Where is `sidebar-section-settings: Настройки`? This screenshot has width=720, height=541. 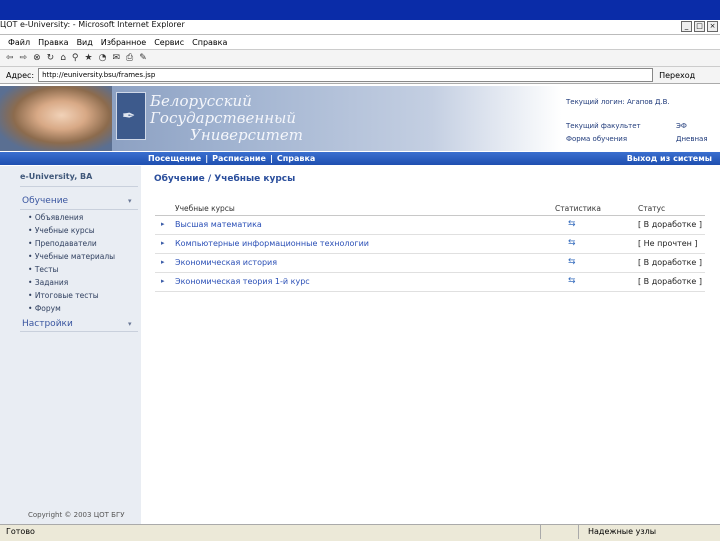 sidebar-section-settings: Настройки is located at coordinates (47, 324).